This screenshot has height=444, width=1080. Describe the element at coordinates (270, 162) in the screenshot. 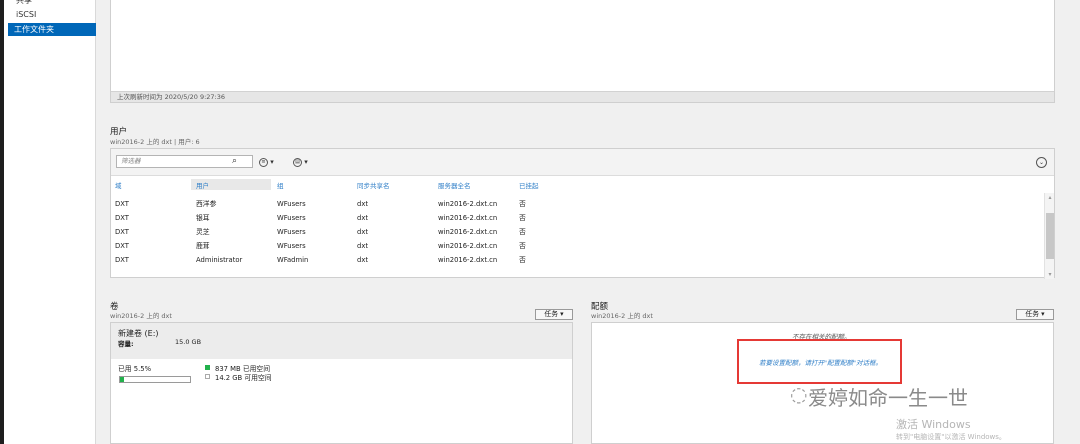

I see `filter-options-button: ≡ ▾` at that location.